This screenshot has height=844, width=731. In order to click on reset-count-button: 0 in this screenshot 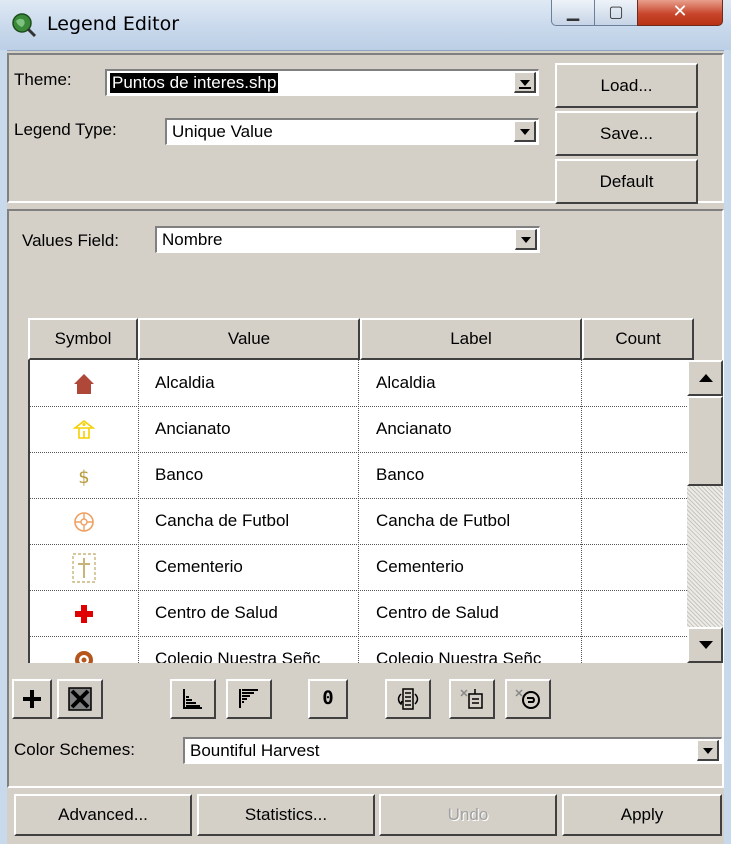, I will do `click(328, 699)`.